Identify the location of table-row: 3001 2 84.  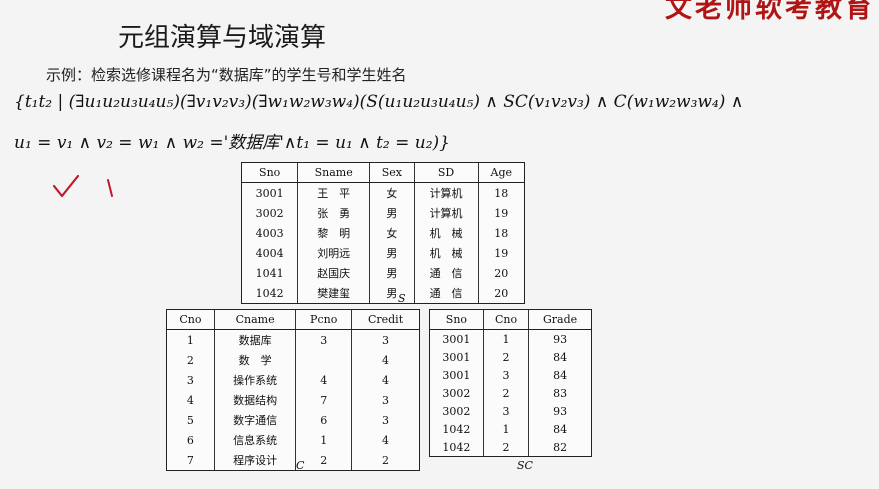
(511, 357).